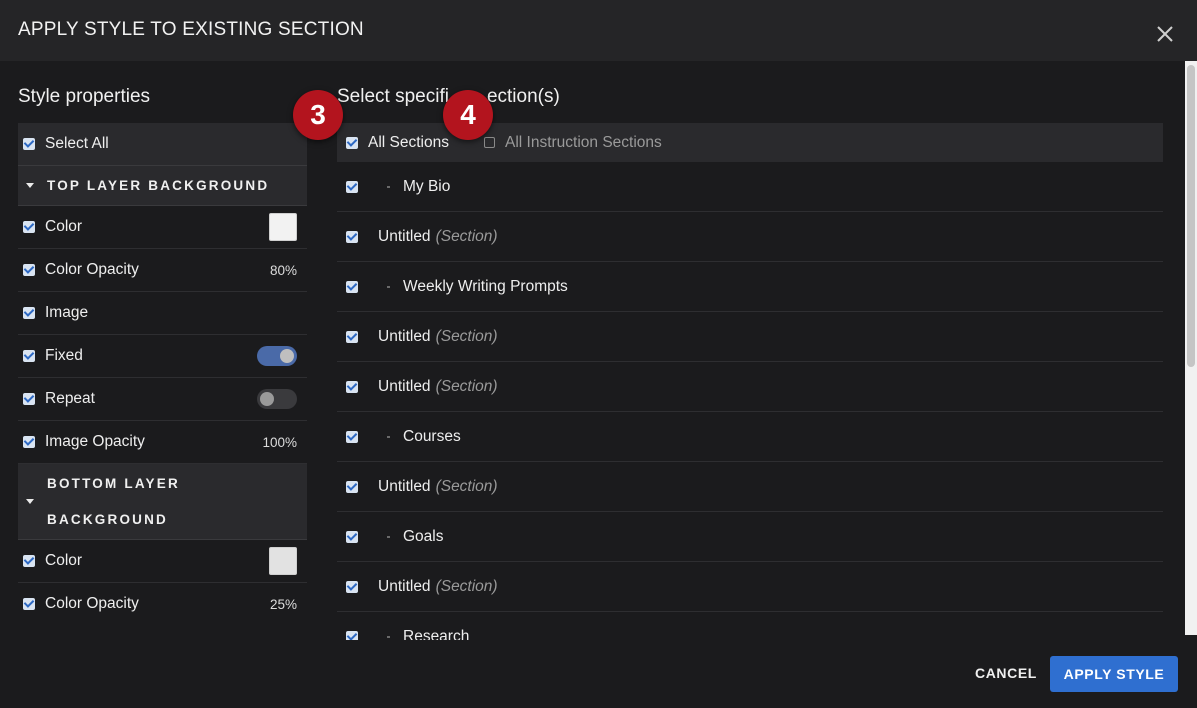 The width and height of the screenshot is (1197, 708). I want to click on sections-title-part1: Select specifi, so click(393, 96).